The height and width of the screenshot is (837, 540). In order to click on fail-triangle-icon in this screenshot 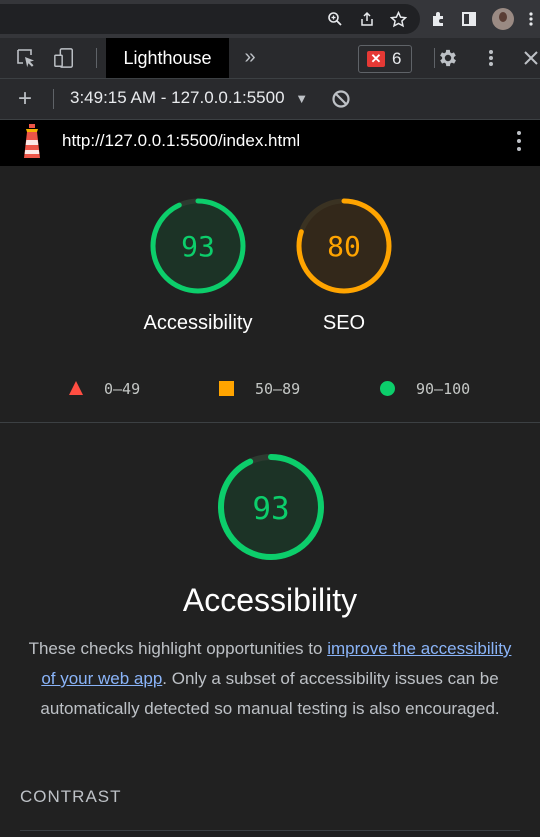, I will do `click(76, 388)`.